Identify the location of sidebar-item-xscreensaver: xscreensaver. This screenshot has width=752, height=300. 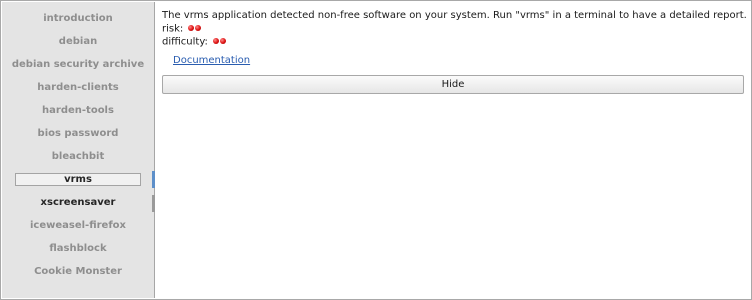
(78, 203).